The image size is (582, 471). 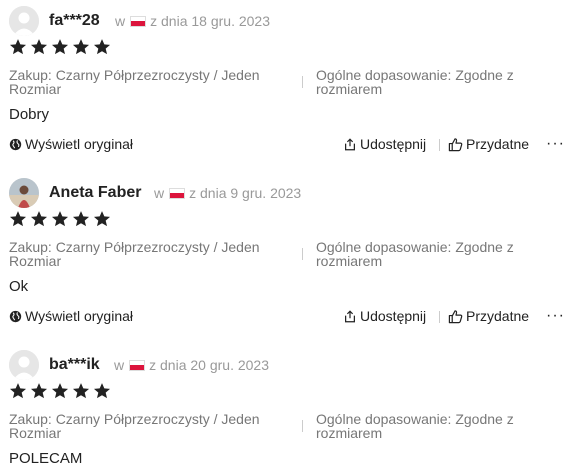 I want to click on reviewer-name: fa***28, so click(x=74, y=20).